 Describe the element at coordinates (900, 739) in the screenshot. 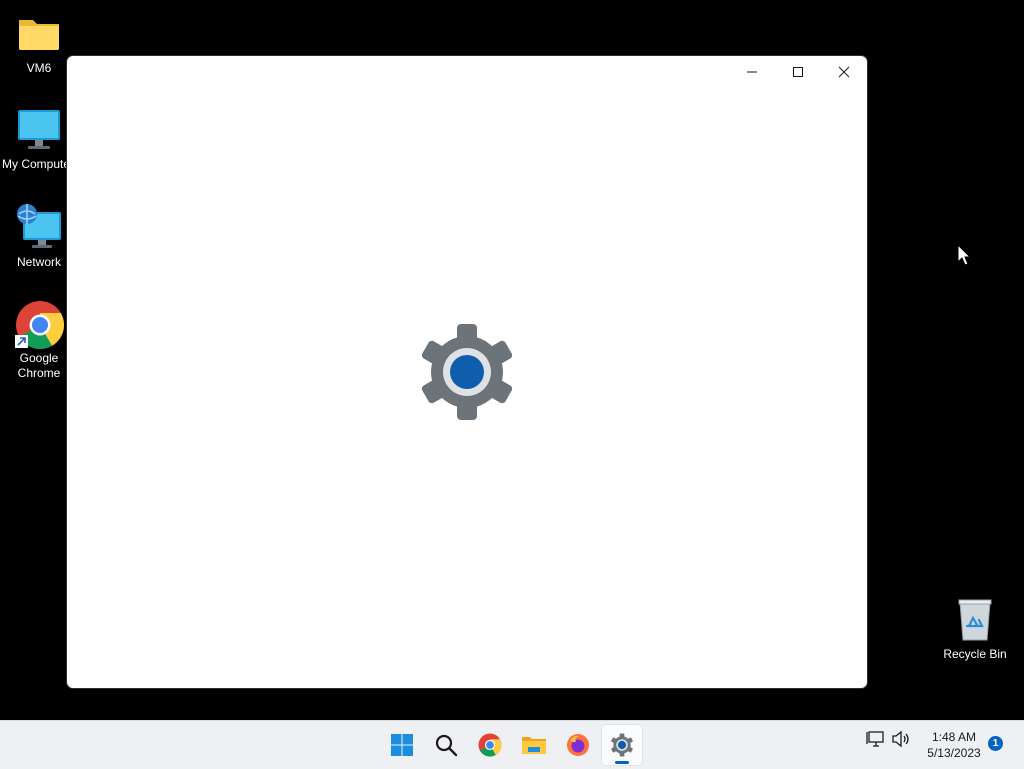

I see `volume-icon` at that location.